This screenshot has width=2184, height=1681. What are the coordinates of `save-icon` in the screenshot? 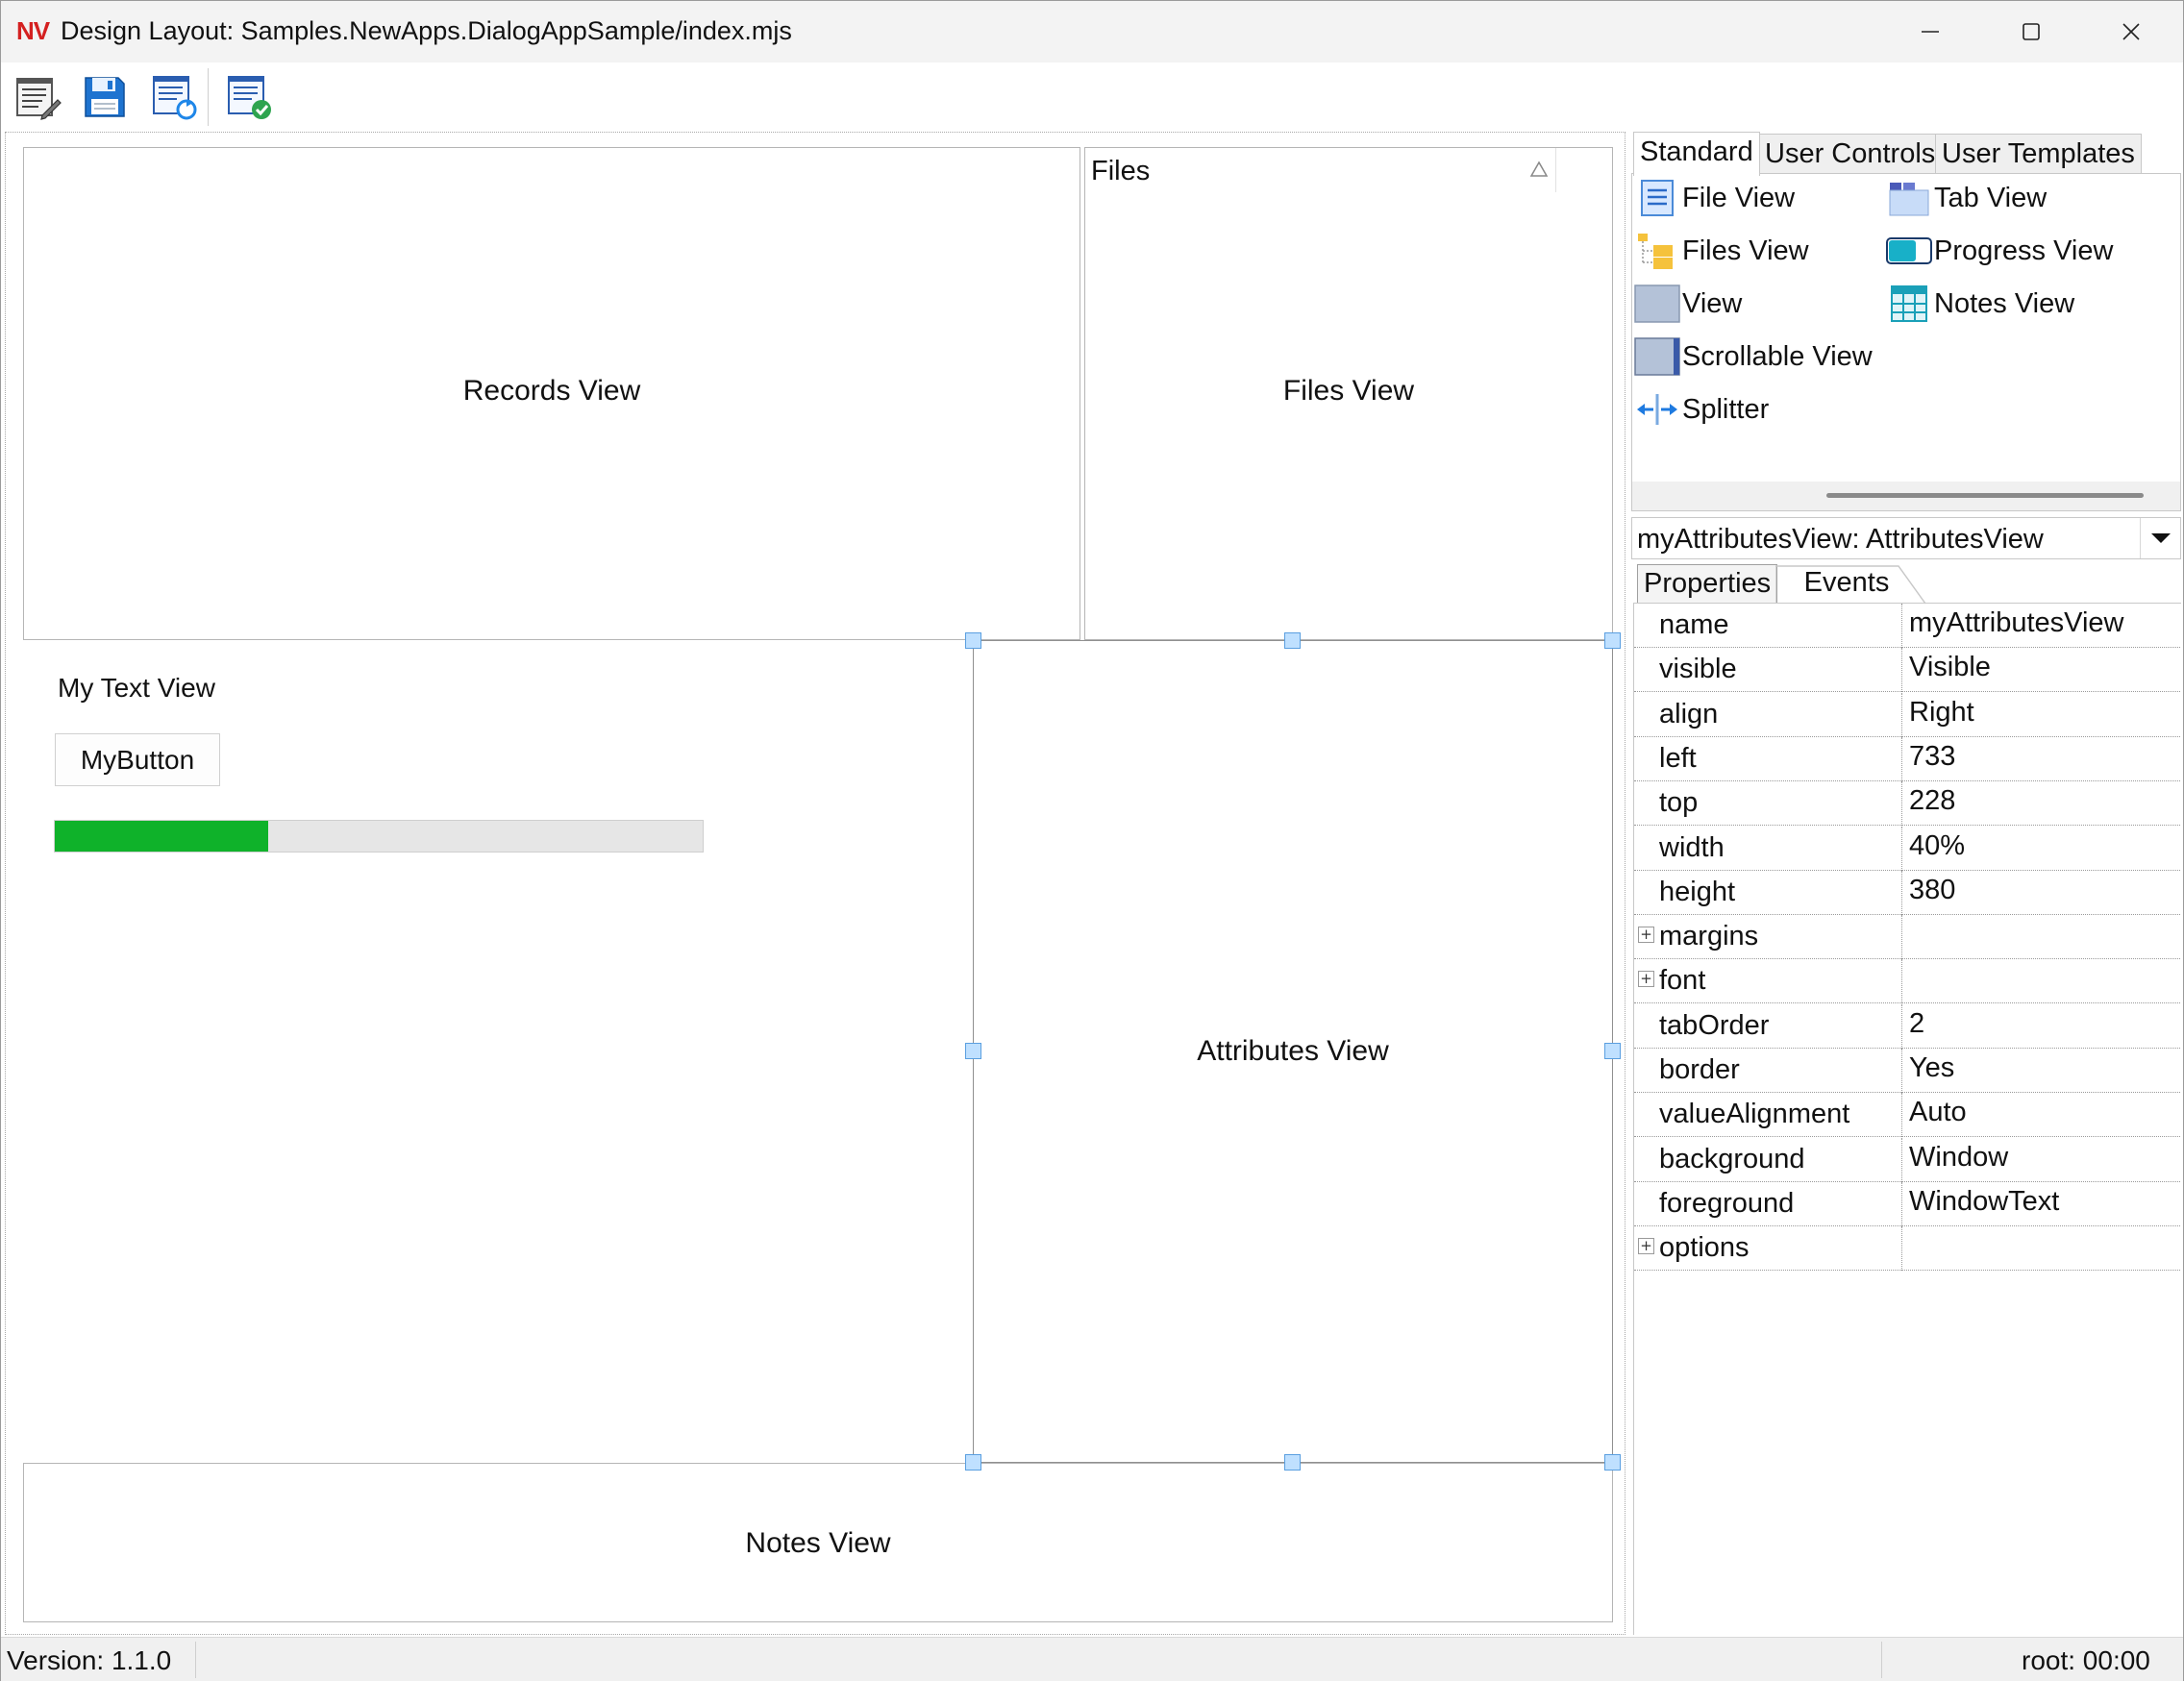 It's located at (105, 97).